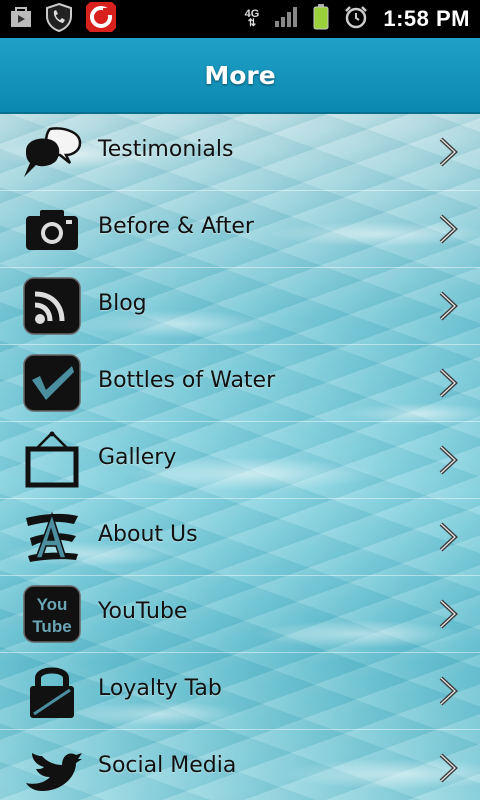 The image size is (480, 800). I want to click on status-bar: 4G ⇅ 1:58 PM, so click(240, 19).